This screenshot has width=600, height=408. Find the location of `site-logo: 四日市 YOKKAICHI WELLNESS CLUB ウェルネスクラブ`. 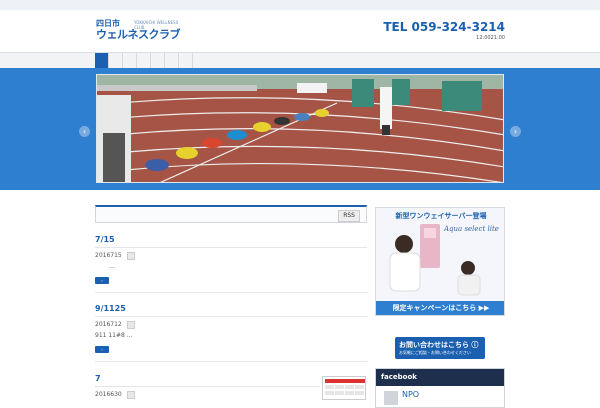

site-logo: 四日市 YOKKAICHI WELLNESS CLUB ウェルネスクラブ is located at coordinates (138, 30).